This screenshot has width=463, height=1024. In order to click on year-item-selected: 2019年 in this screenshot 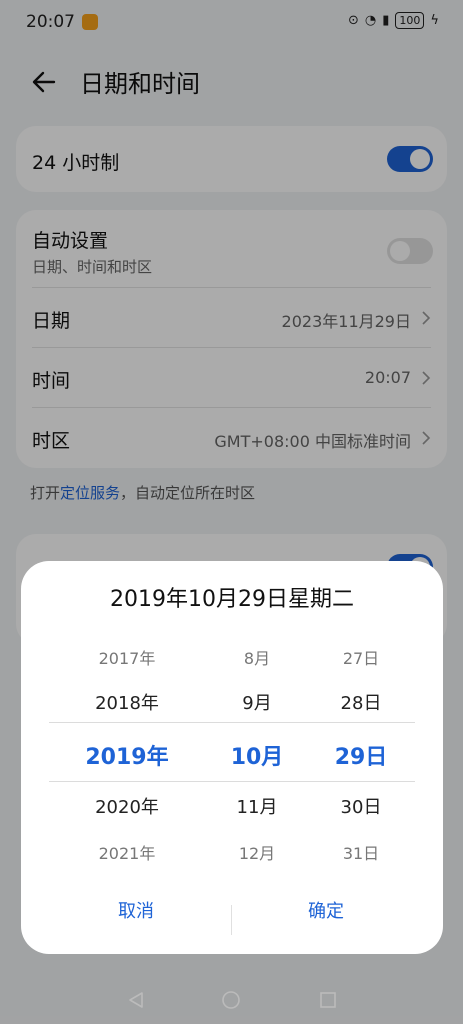, I will do `click(127, 755)`.